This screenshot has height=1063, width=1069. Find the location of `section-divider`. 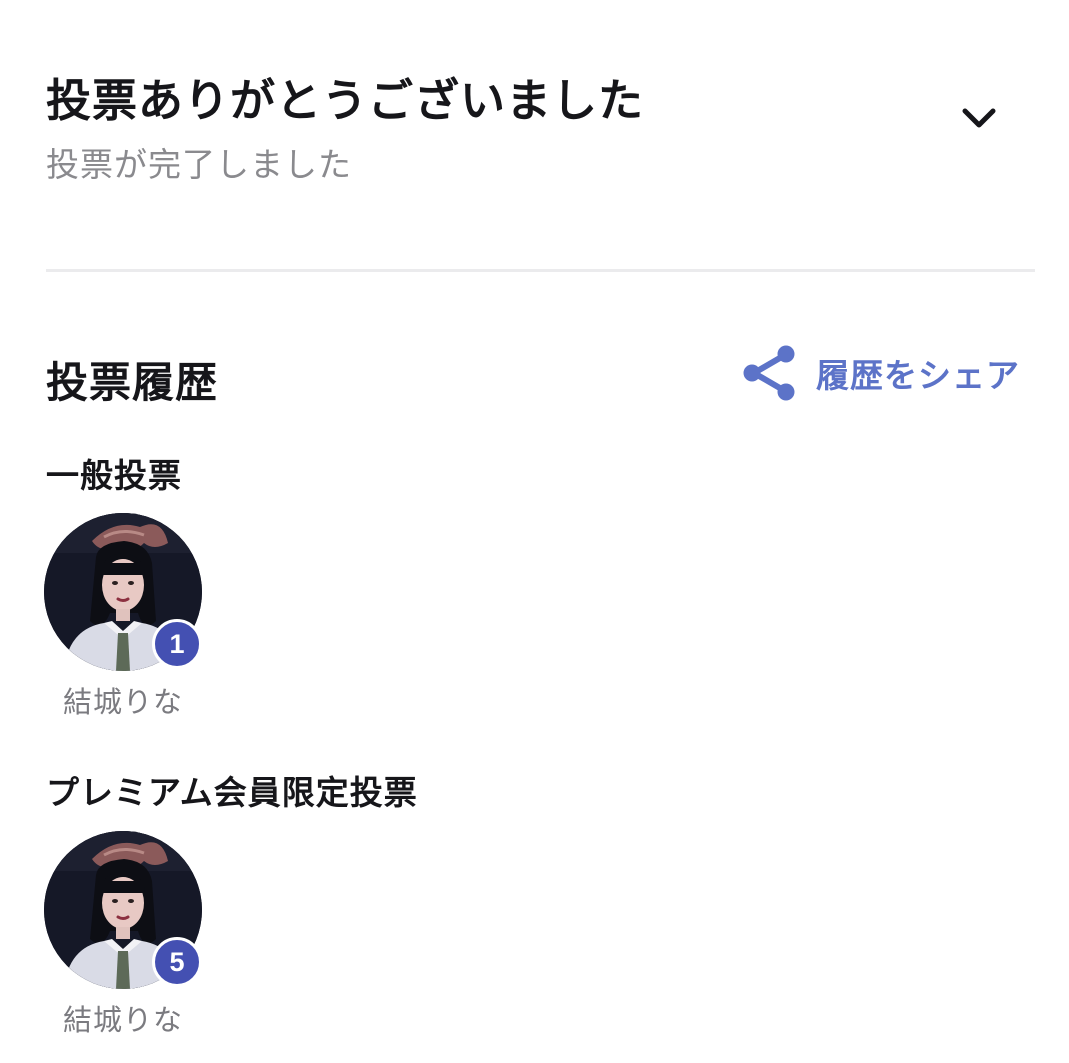

section-divider is located at coordinates (540, 270).